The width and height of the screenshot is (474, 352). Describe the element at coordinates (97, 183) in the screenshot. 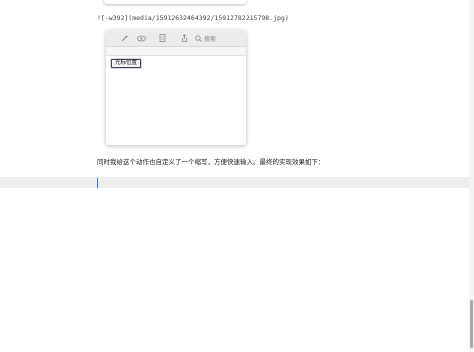

I see `text-caret` at that location.